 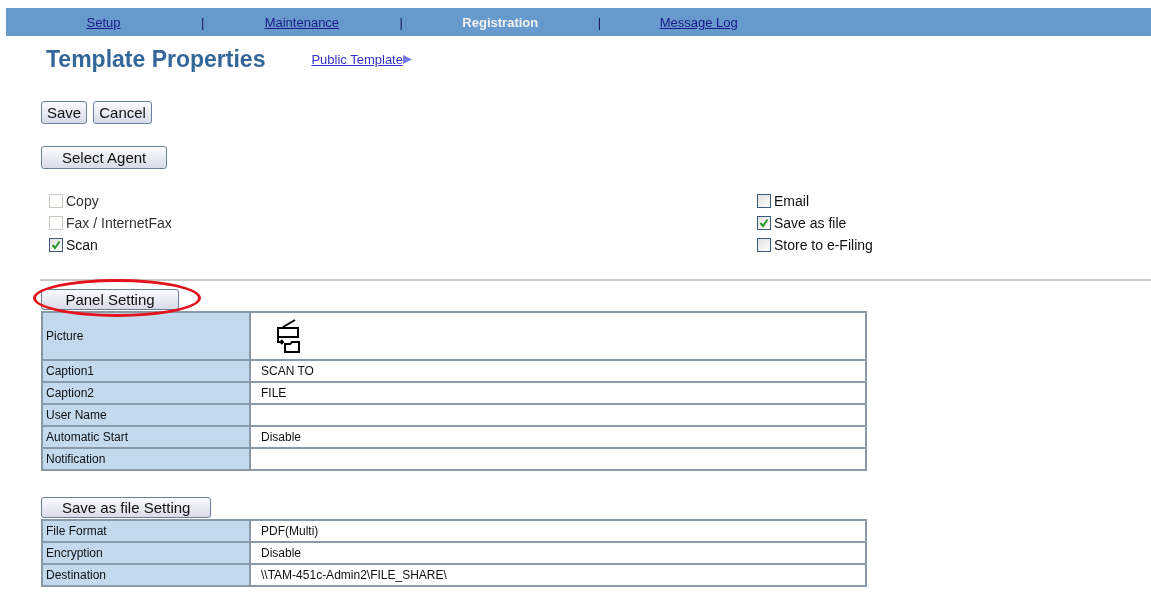 What do you see at coordinates (146, 459) in the screenshot?
I see `table-cell: Notification` at bounding box center [146, 459].